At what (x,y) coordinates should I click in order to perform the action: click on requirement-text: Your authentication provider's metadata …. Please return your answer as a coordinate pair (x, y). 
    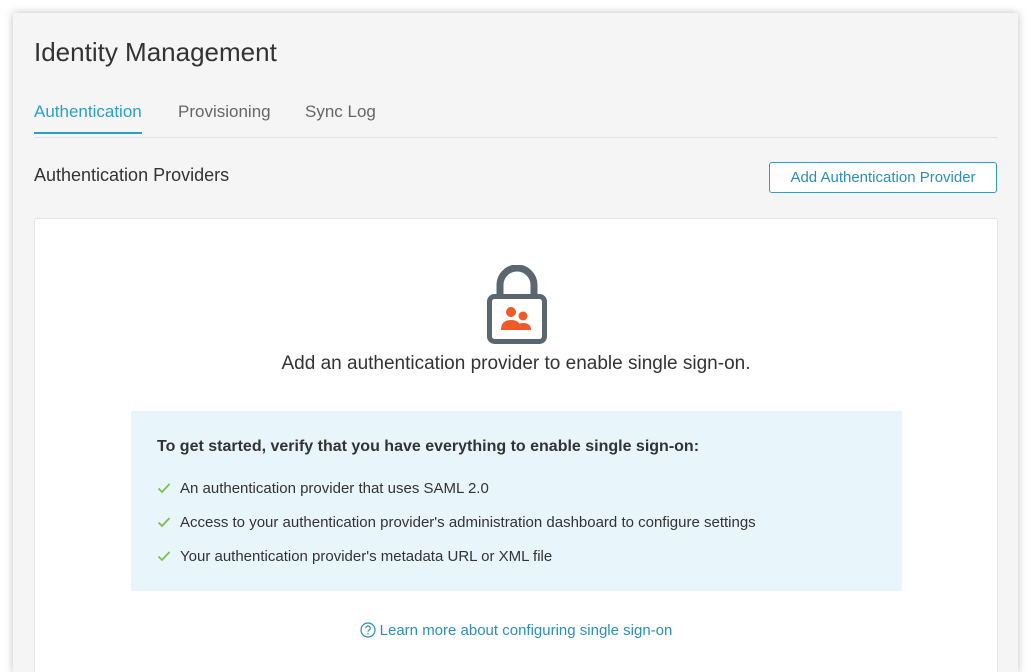
    Looking at the image, I should click on (366, 556).